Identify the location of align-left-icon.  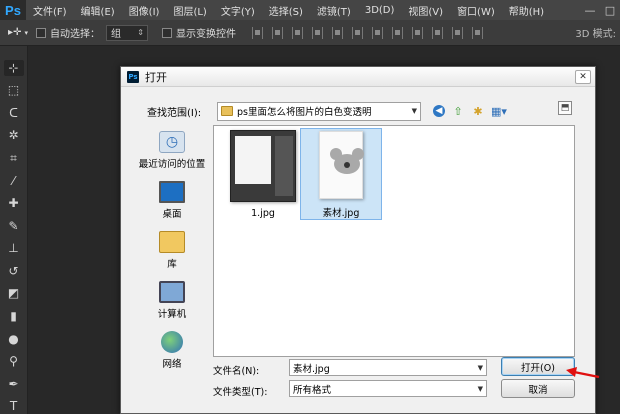
(317, 32).